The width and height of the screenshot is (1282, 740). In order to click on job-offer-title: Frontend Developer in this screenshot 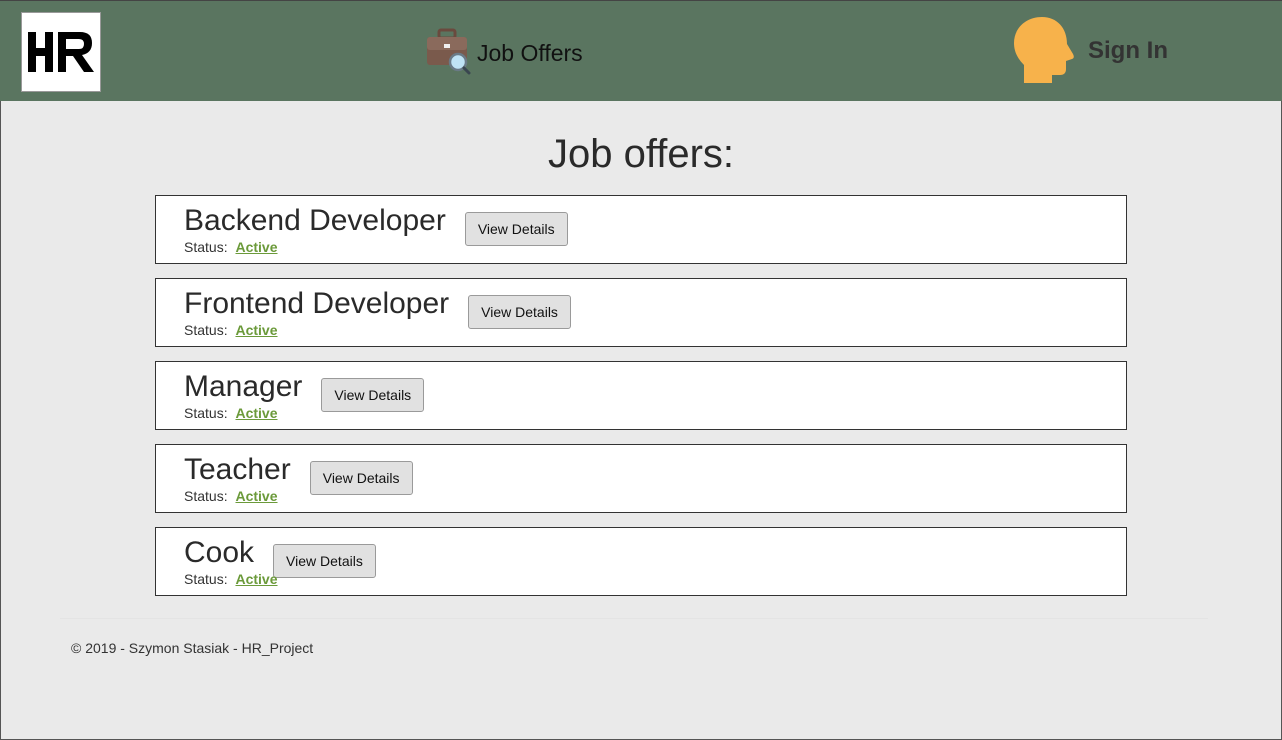, I will do `click(317, 303)`.